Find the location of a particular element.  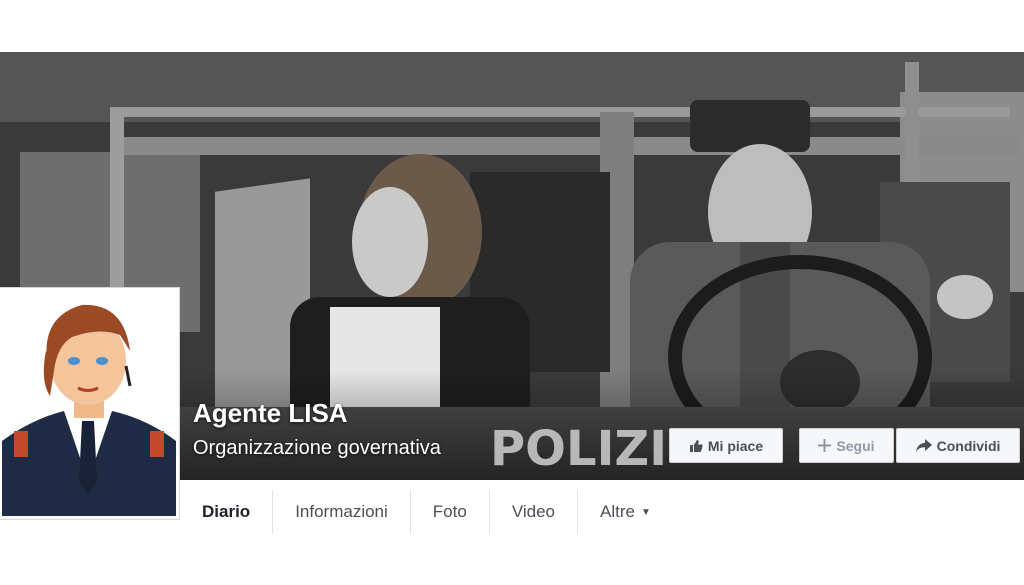

tab-foto: Foto is located at coordinates (450, 512).